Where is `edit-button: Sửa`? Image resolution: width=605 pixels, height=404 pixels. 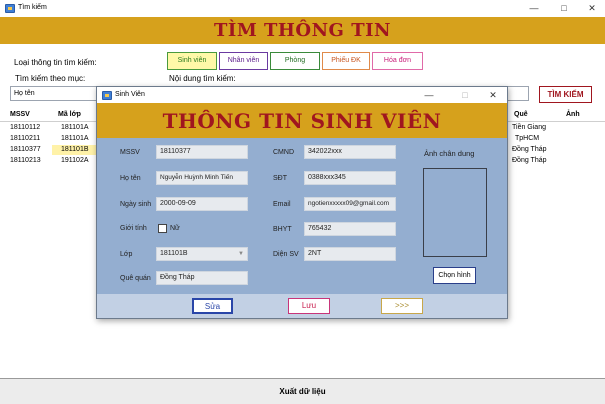 edit-button: Sửa is located at coordinates (212, 306).